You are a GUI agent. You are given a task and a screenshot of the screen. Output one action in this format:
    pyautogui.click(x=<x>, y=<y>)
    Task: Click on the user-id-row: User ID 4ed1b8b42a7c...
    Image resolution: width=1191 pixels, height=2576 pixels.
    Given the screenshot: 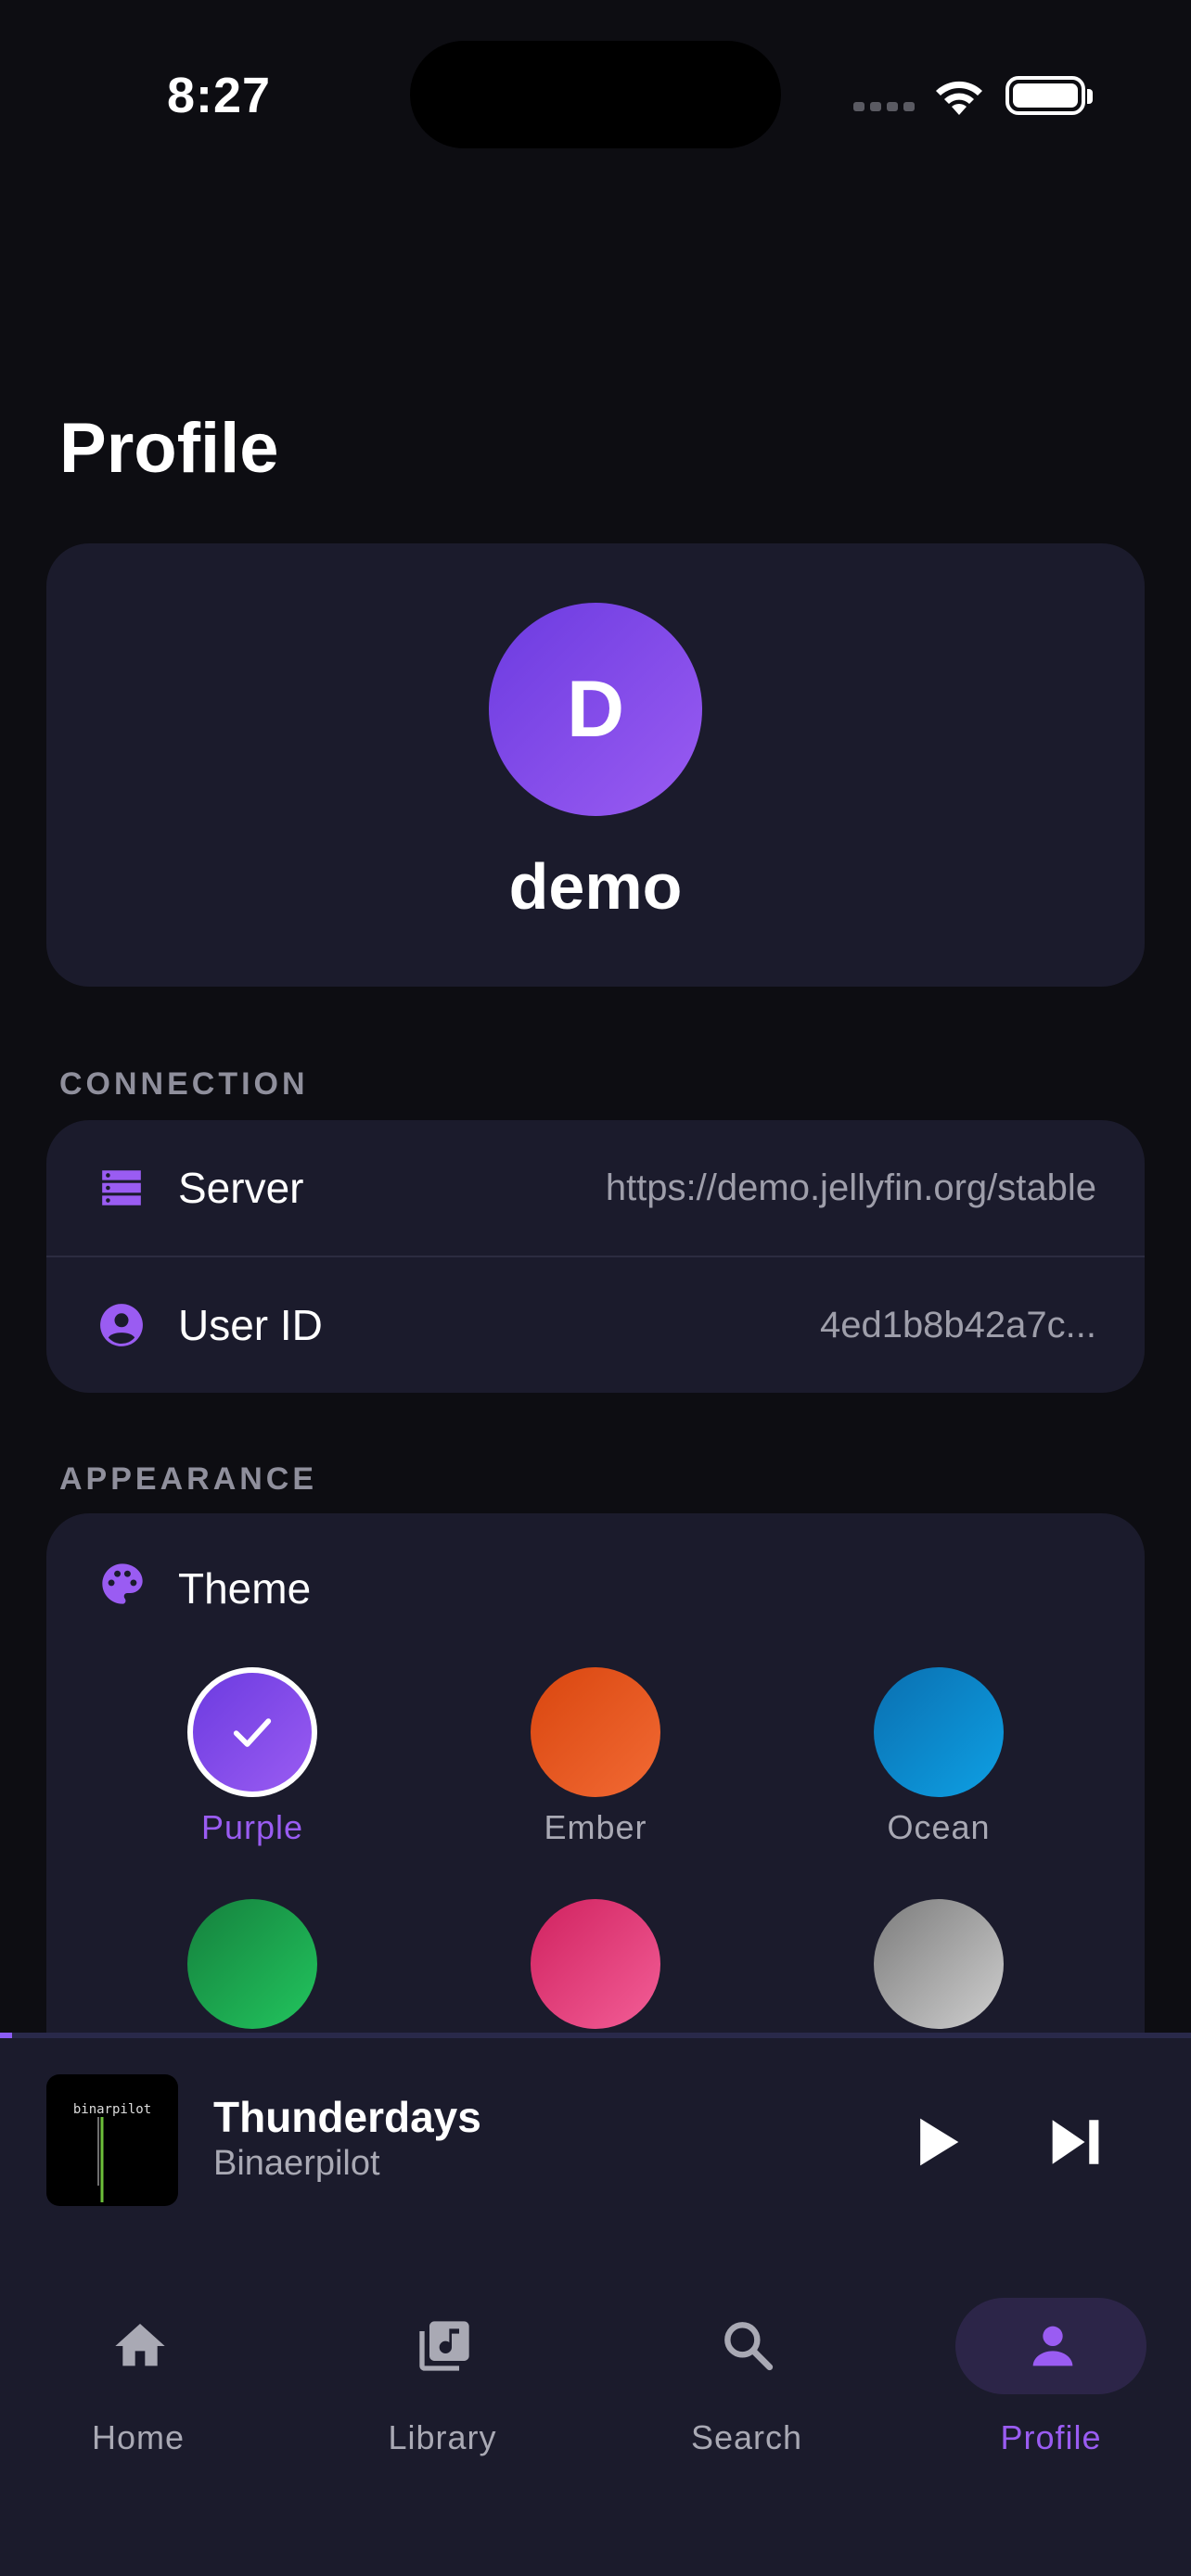 What is the action you would take?
    pyautogui.click(x=595, y=1325)
    